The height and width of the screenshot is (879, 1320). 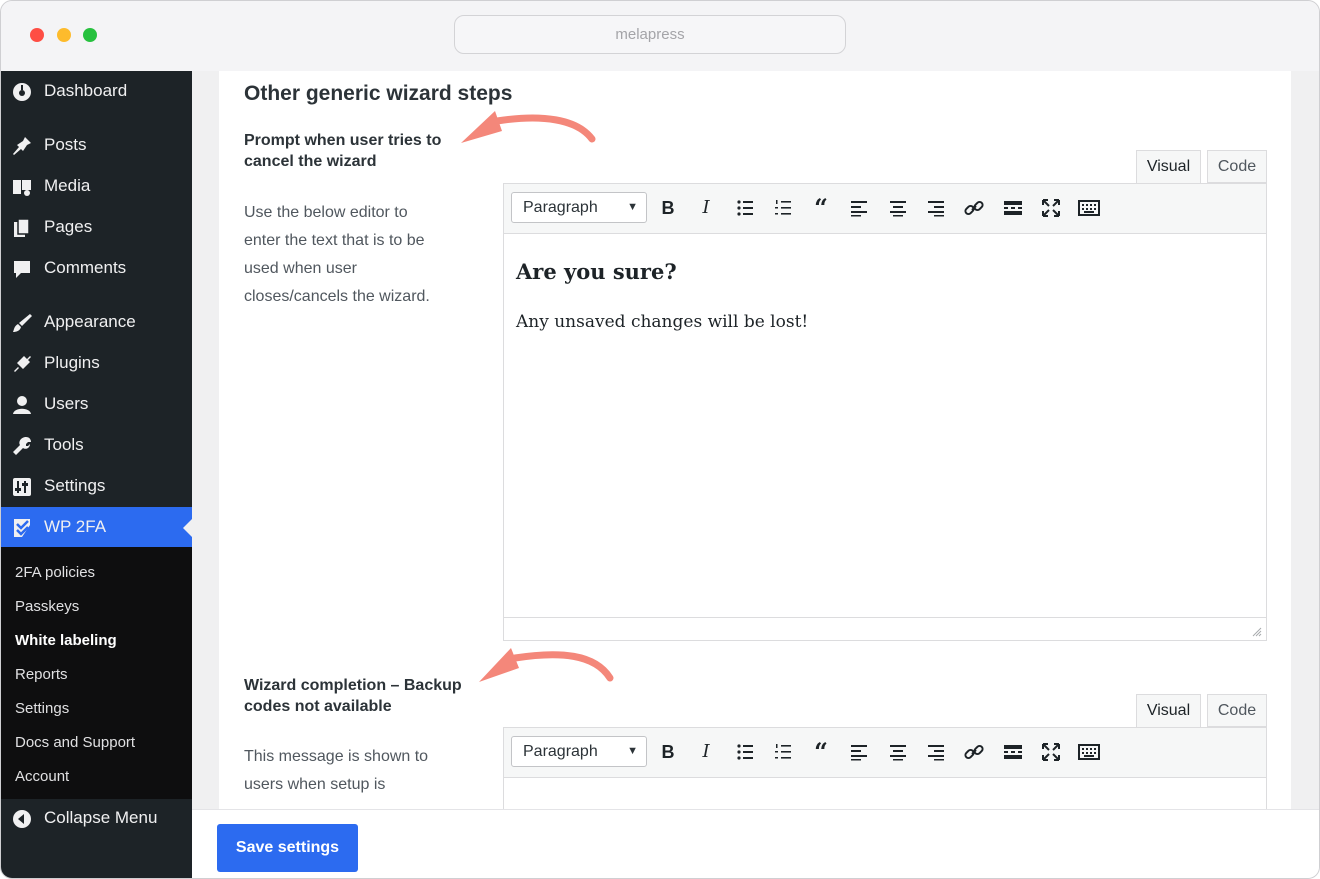 I want to click on collapse-menu-button: Collapse Menu, so click(x=96, y=818).